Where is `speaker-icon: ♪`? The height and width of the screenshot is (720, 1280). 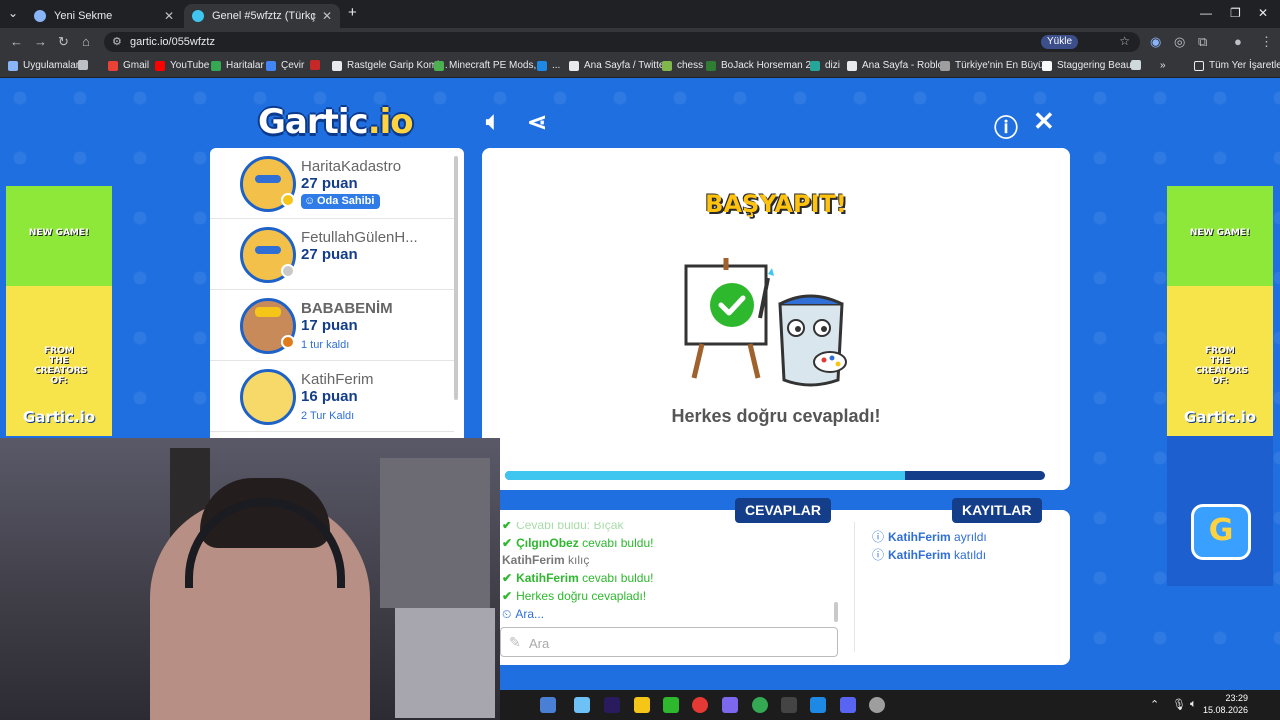 speaker-icon: ♪ is located at coordinates (313, 16).